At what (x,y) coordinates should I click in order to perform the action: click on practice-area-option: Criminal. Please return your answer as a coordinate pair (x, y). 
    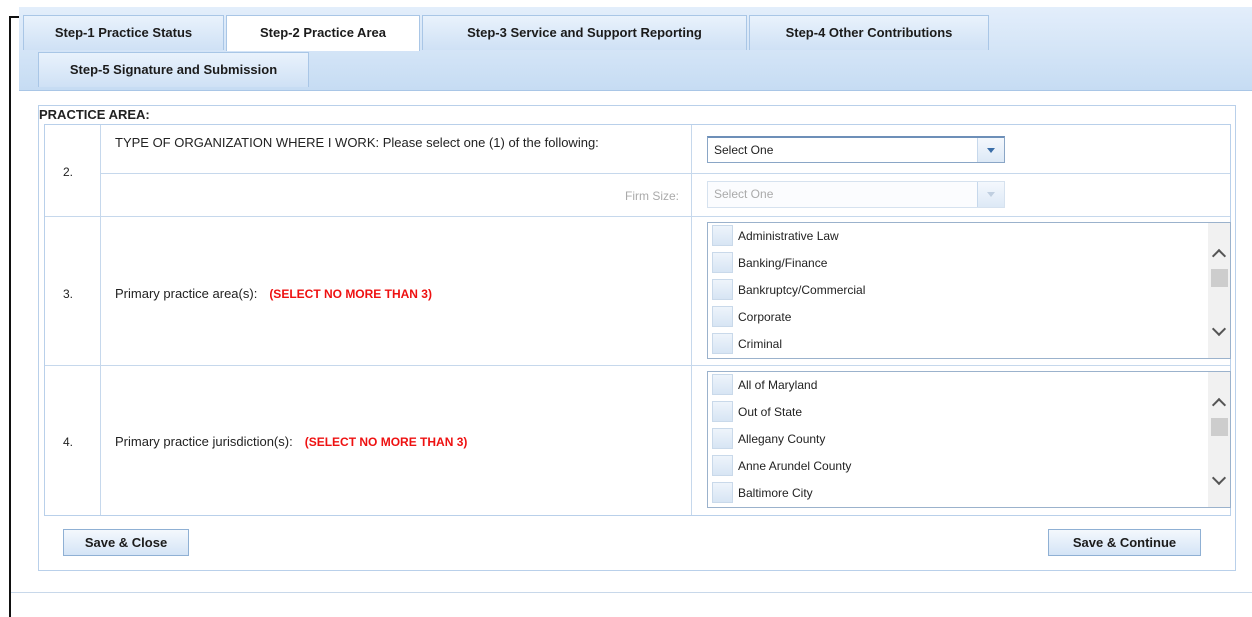
    Looking at the image, I should click on (950, 344).